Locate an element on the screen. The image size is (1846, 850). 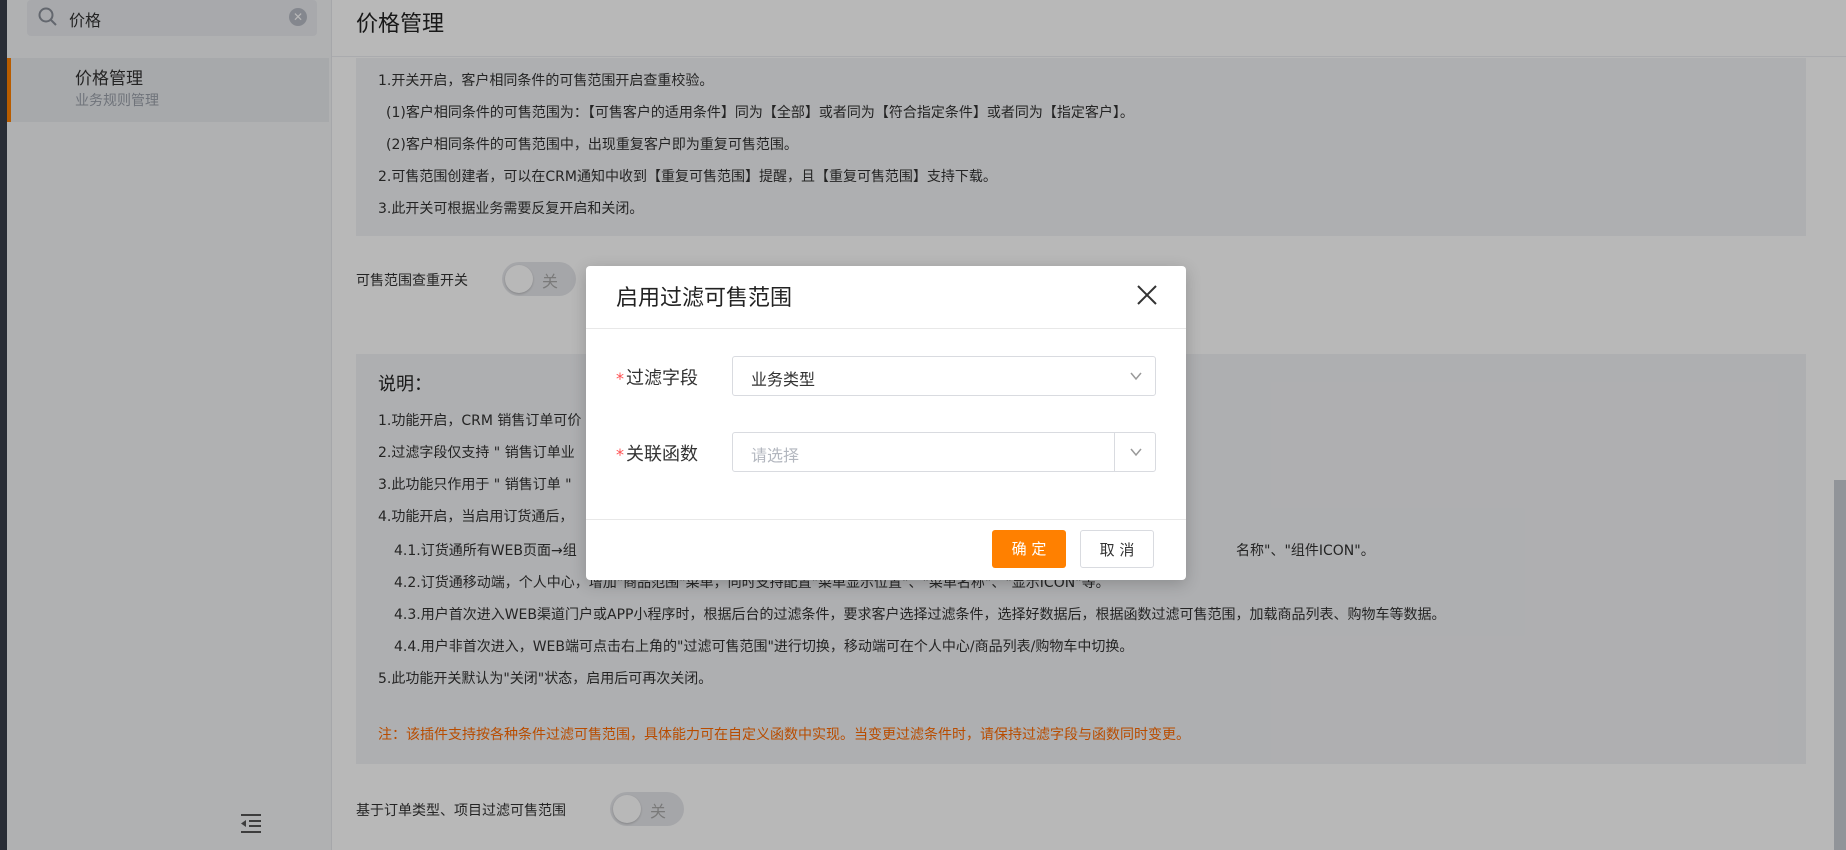
dialog-title: 启用过滤可售范围 is located at coordinates (704, 298).